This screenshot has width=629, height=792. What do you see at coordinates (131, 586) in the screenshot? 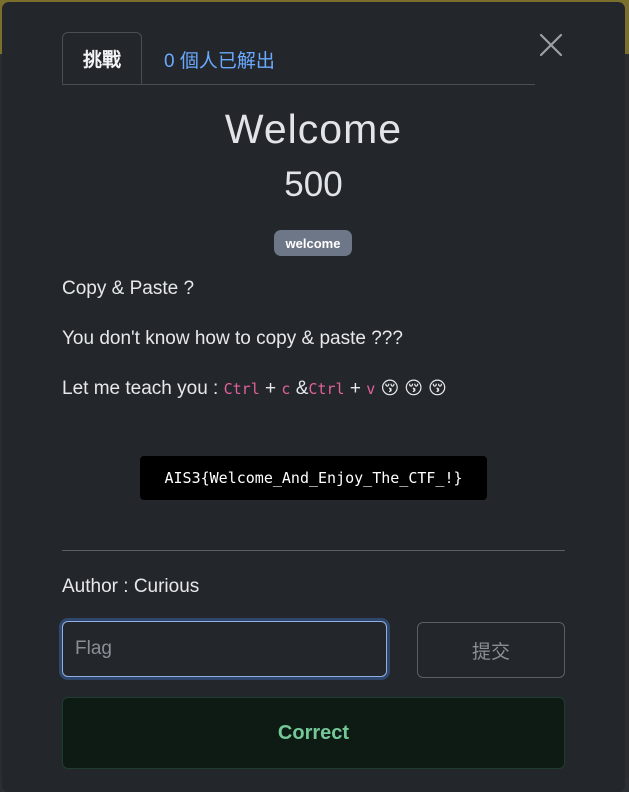
I see `author-label: Author : Curious` at bounding box center [131, 586].